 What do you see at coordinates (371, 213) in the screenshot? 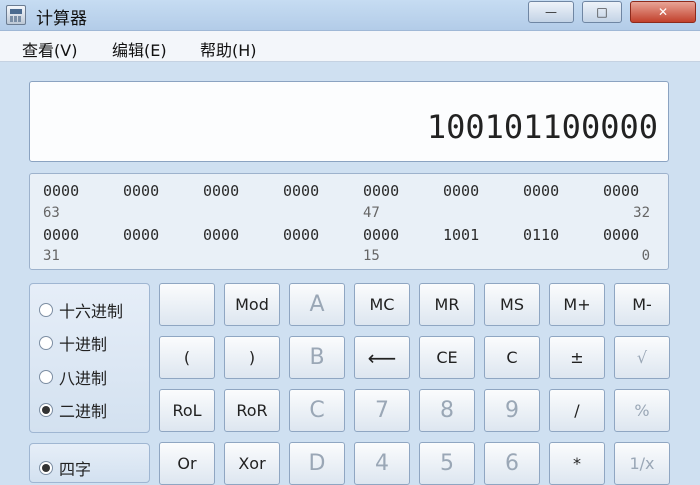
I see `bit-index: 47` at bounding box center [371, 213].